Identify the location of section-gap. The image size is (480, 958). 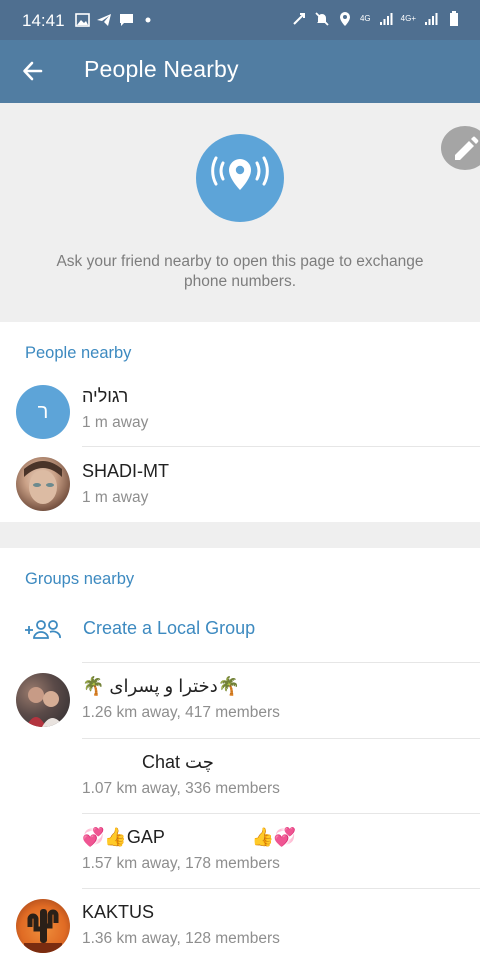
(240, 535).